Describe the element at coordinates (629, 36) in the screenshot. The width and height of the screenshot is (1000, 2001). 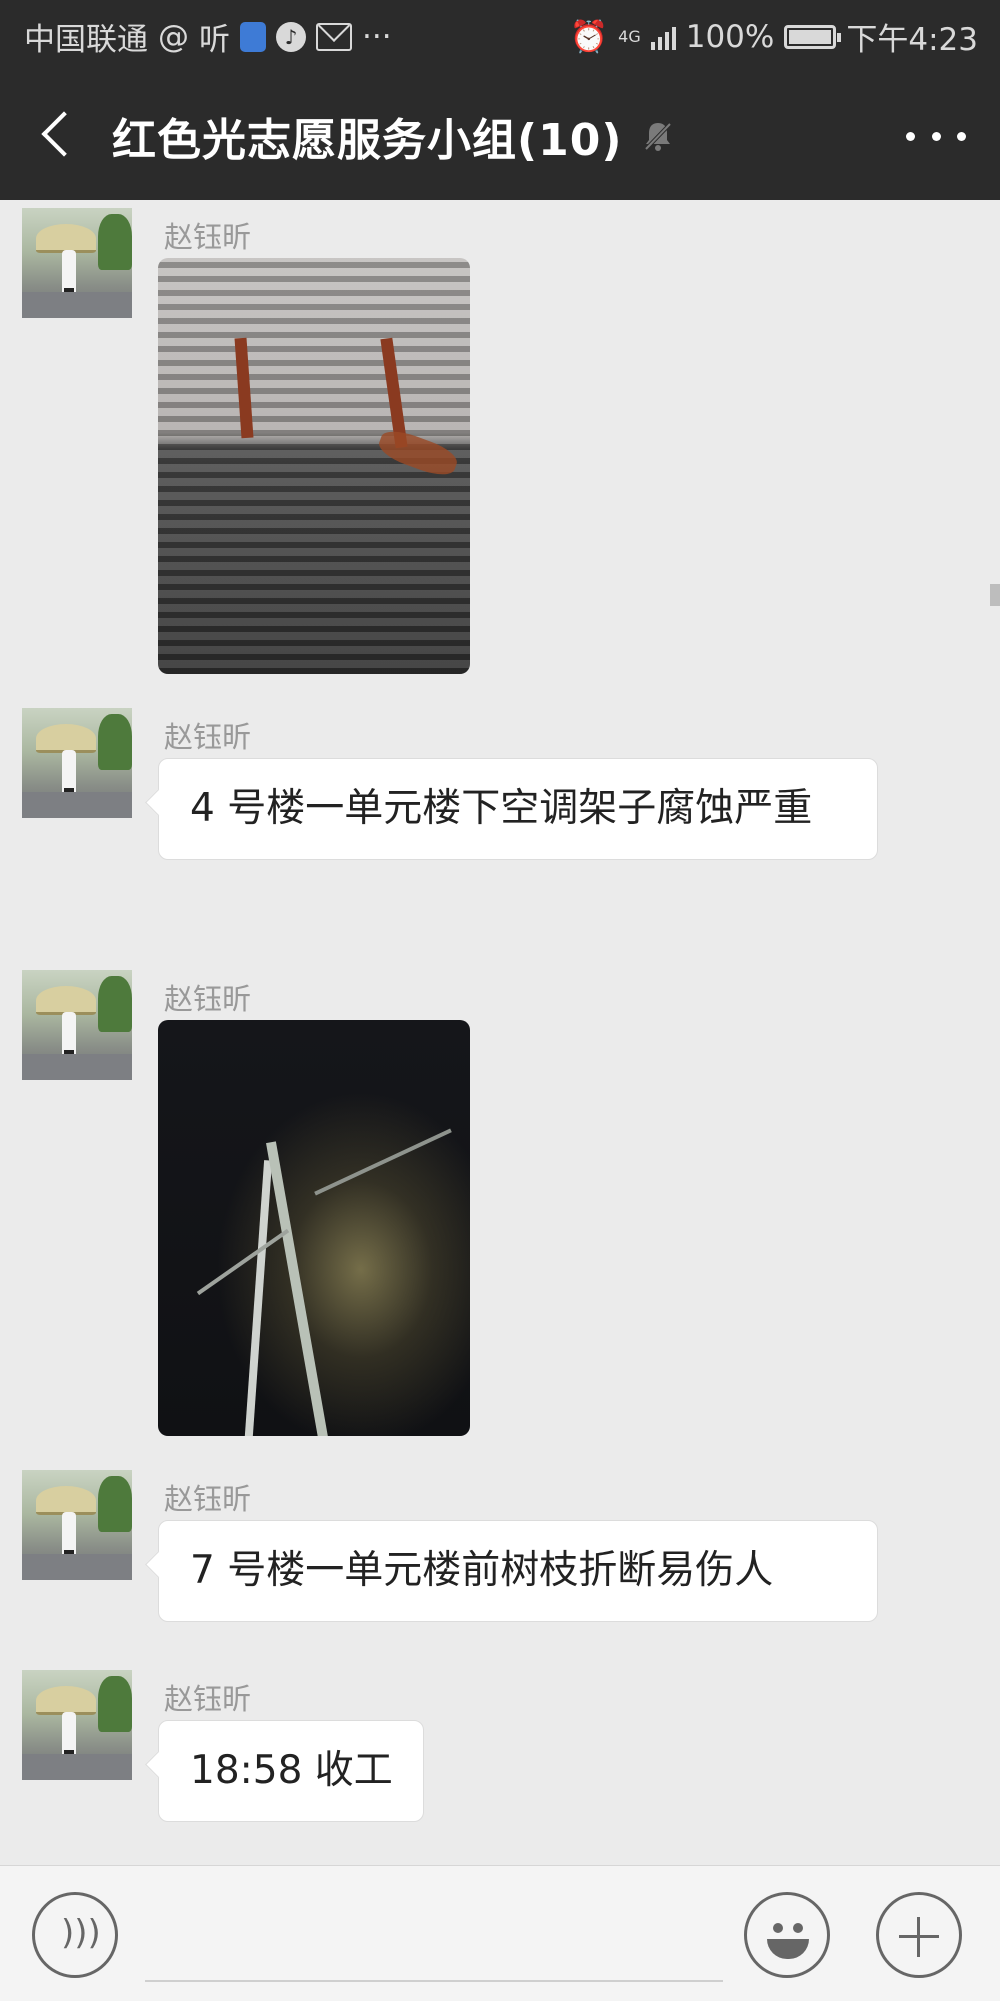
I see `network-label: 4G` at that location.